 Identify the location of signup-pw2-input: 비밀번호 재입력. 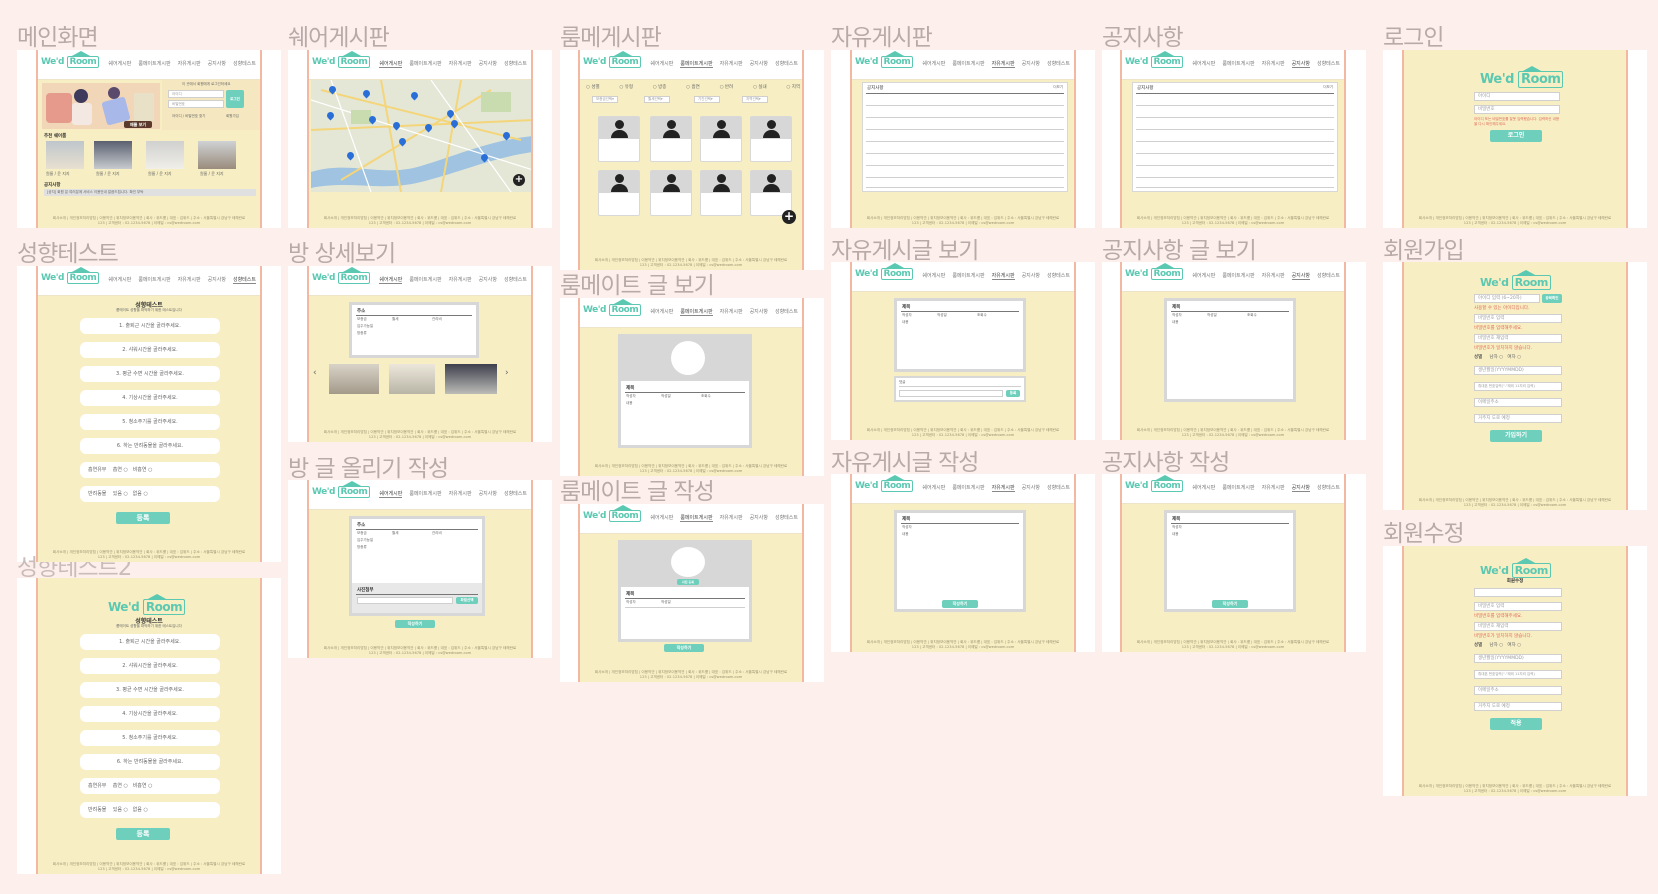
(1518, 338).